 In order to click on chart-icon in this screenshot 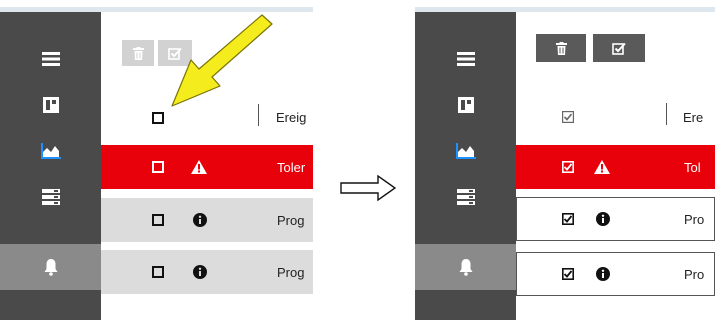, I will do `click(465, 151)`.